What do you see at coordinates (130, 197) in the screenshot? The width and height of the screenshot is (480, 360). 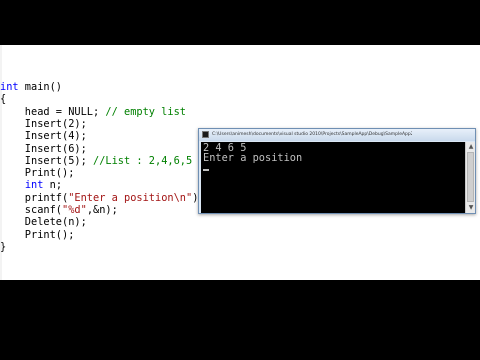 I see `code-string: "Enter a position\n"` at bounding box center [130, 197].